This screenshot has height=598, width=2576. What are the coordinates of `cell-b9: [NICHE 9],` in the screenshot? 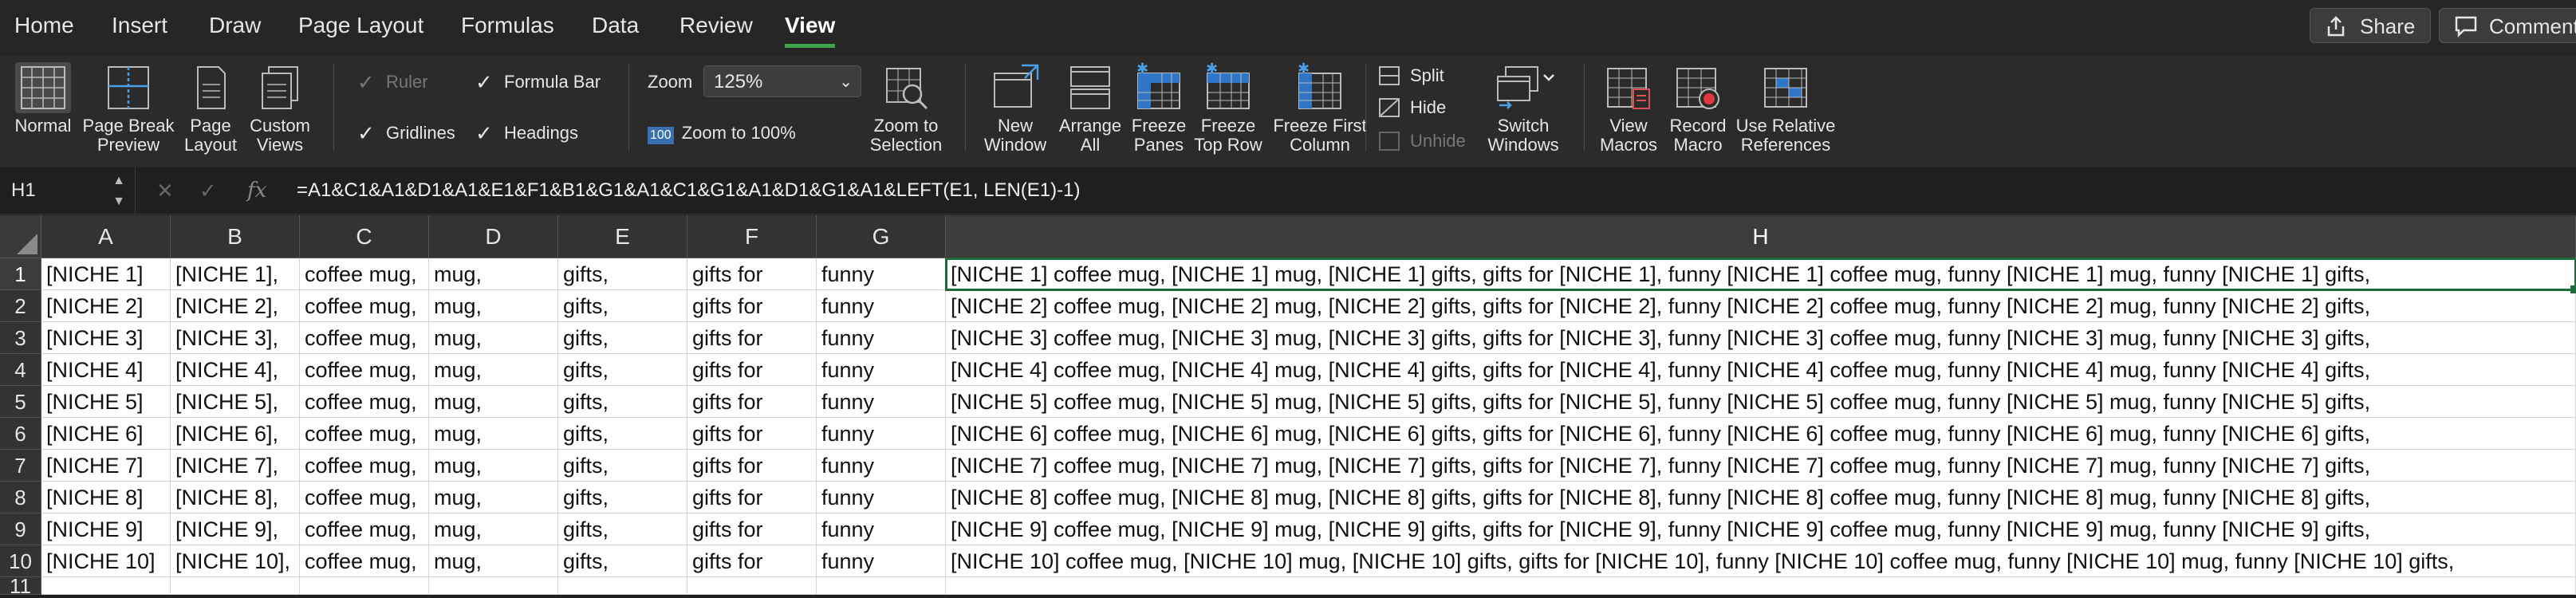 It's located at (235, 529).